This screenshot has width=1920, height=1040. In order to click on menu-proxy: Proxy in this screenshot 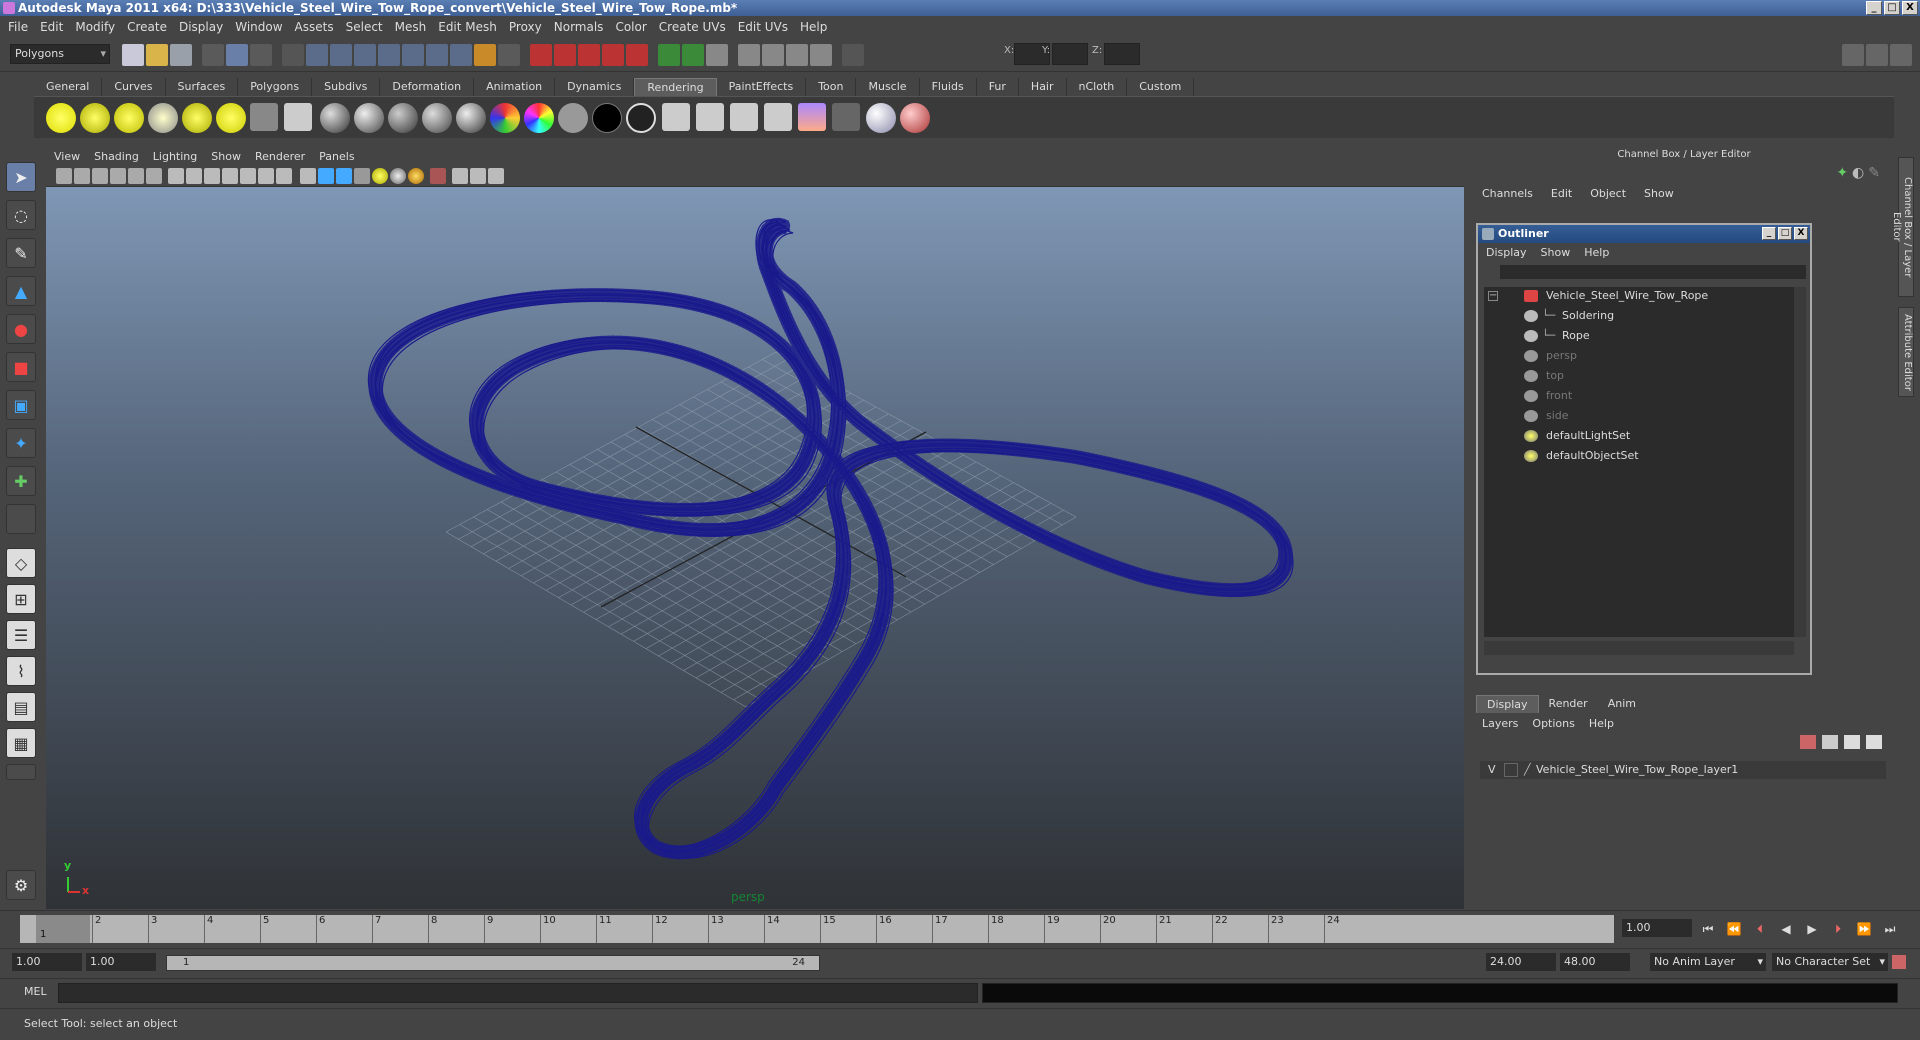, I will do `click(525, 27)`.